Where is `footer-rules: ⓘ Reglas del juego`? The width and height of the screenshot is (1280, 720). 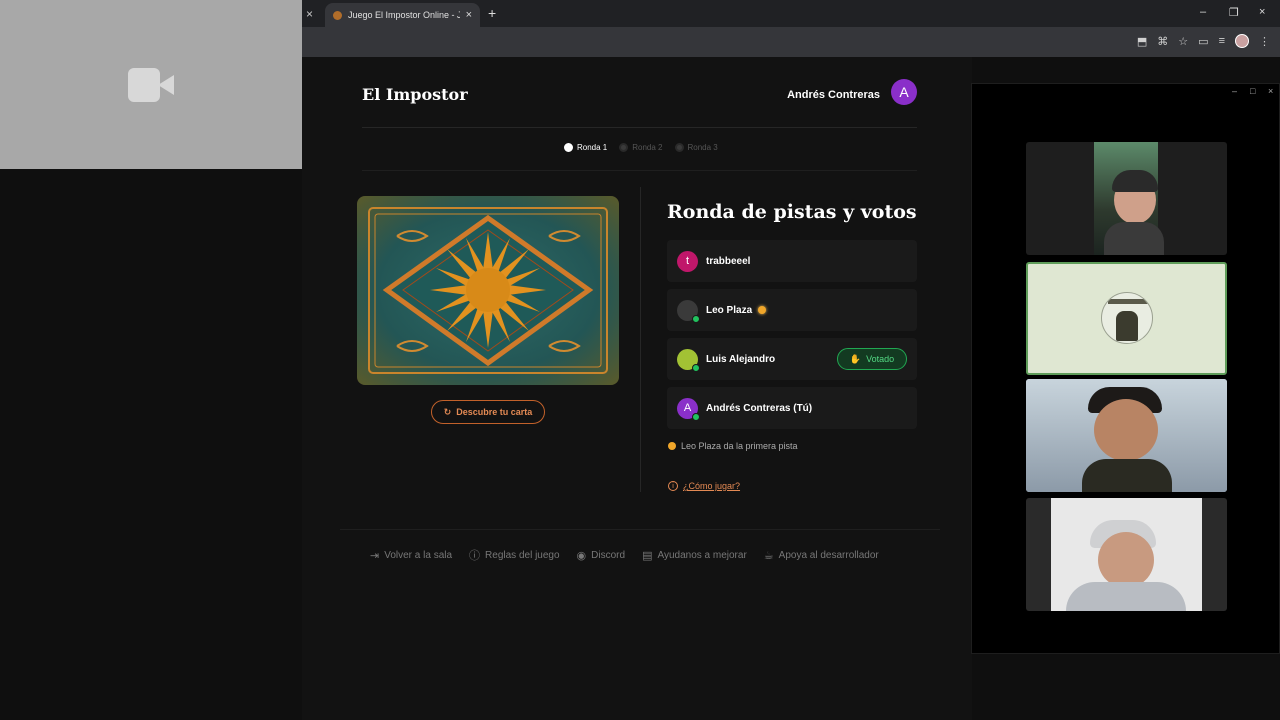 footer-rules: ⓘ Reglas del juego is located at coordinates (514, 555).